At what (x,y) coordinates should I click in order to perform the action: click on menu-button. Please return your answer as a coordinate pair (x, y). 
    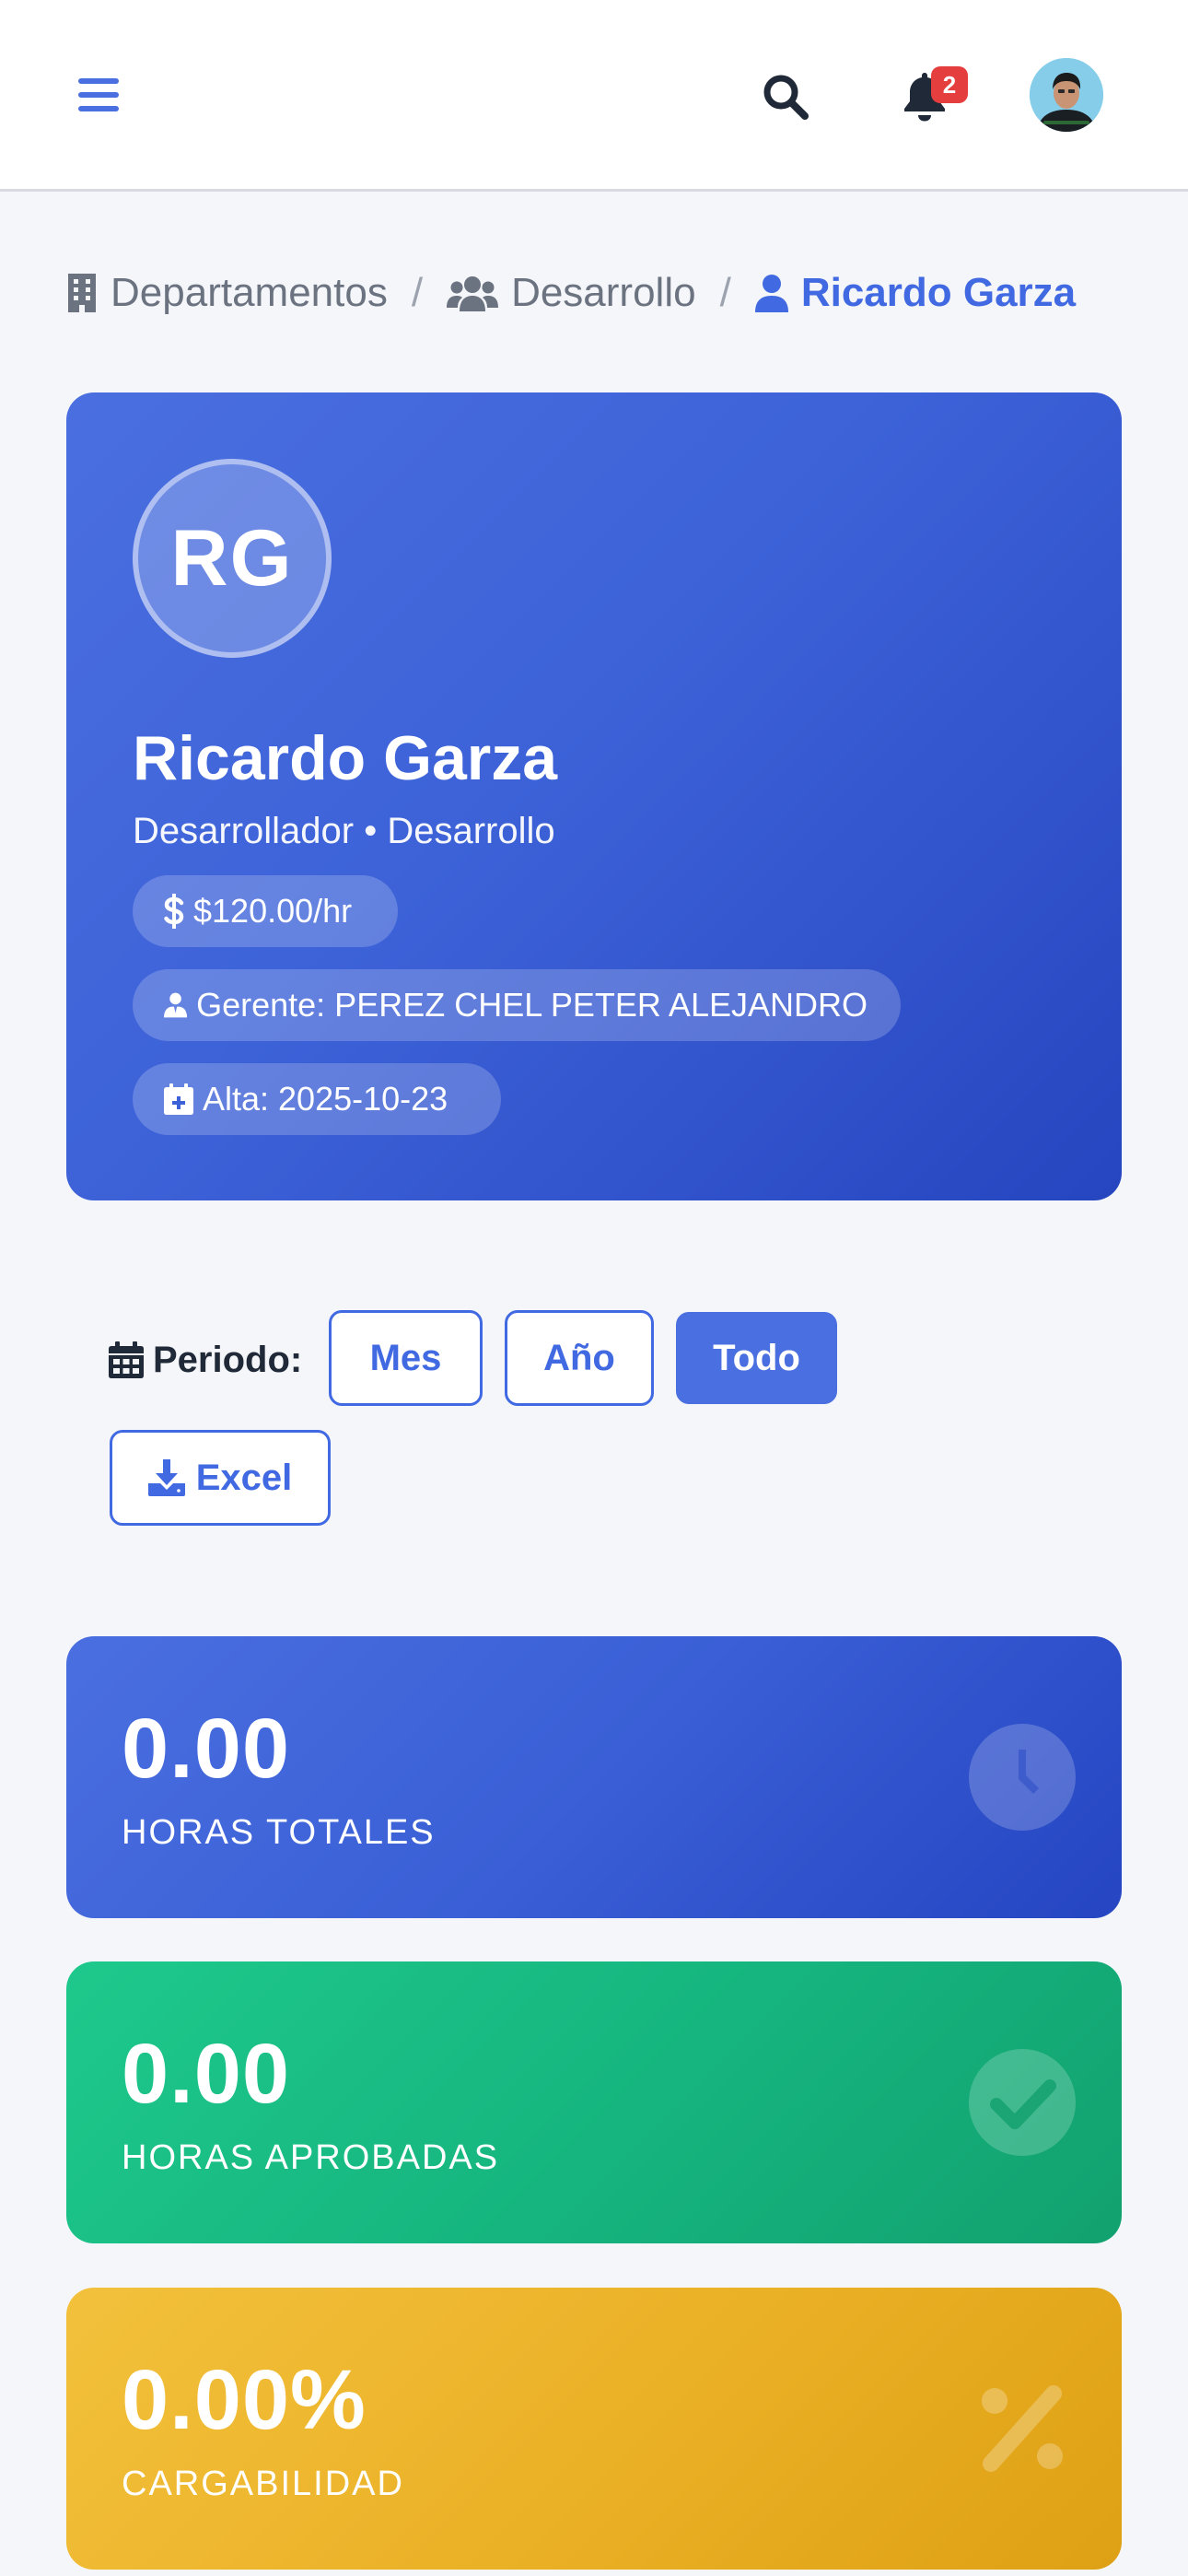
    Looking at the image, I should click on (98, 95).